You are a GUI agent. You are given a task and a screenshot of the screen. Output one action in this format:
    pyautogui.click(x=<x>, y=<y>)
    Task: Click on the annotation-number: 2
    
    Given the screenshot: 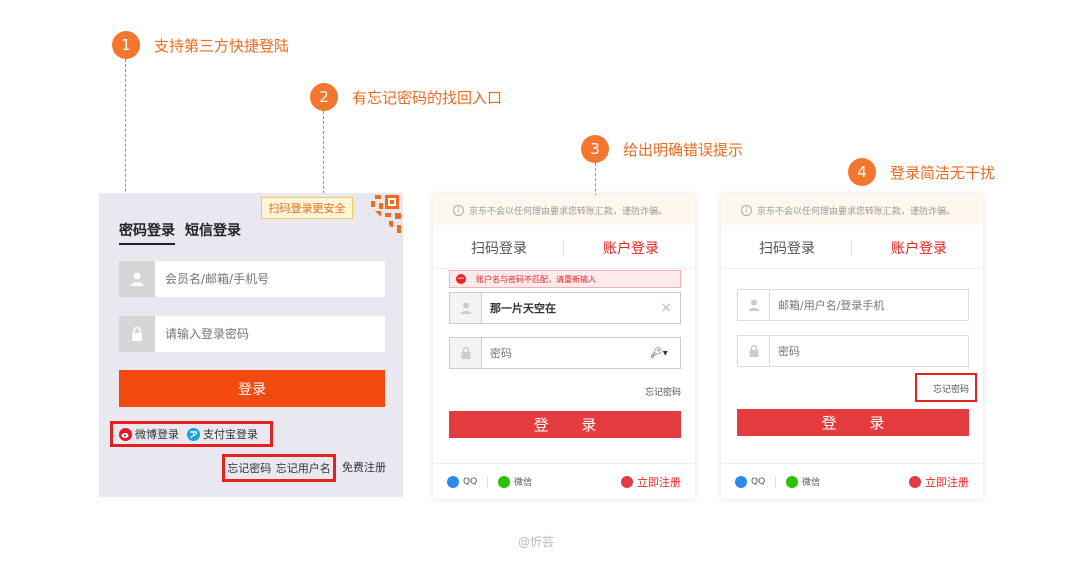 What is the action you would take?
    pyautogui.click(x=324, y=97)
    